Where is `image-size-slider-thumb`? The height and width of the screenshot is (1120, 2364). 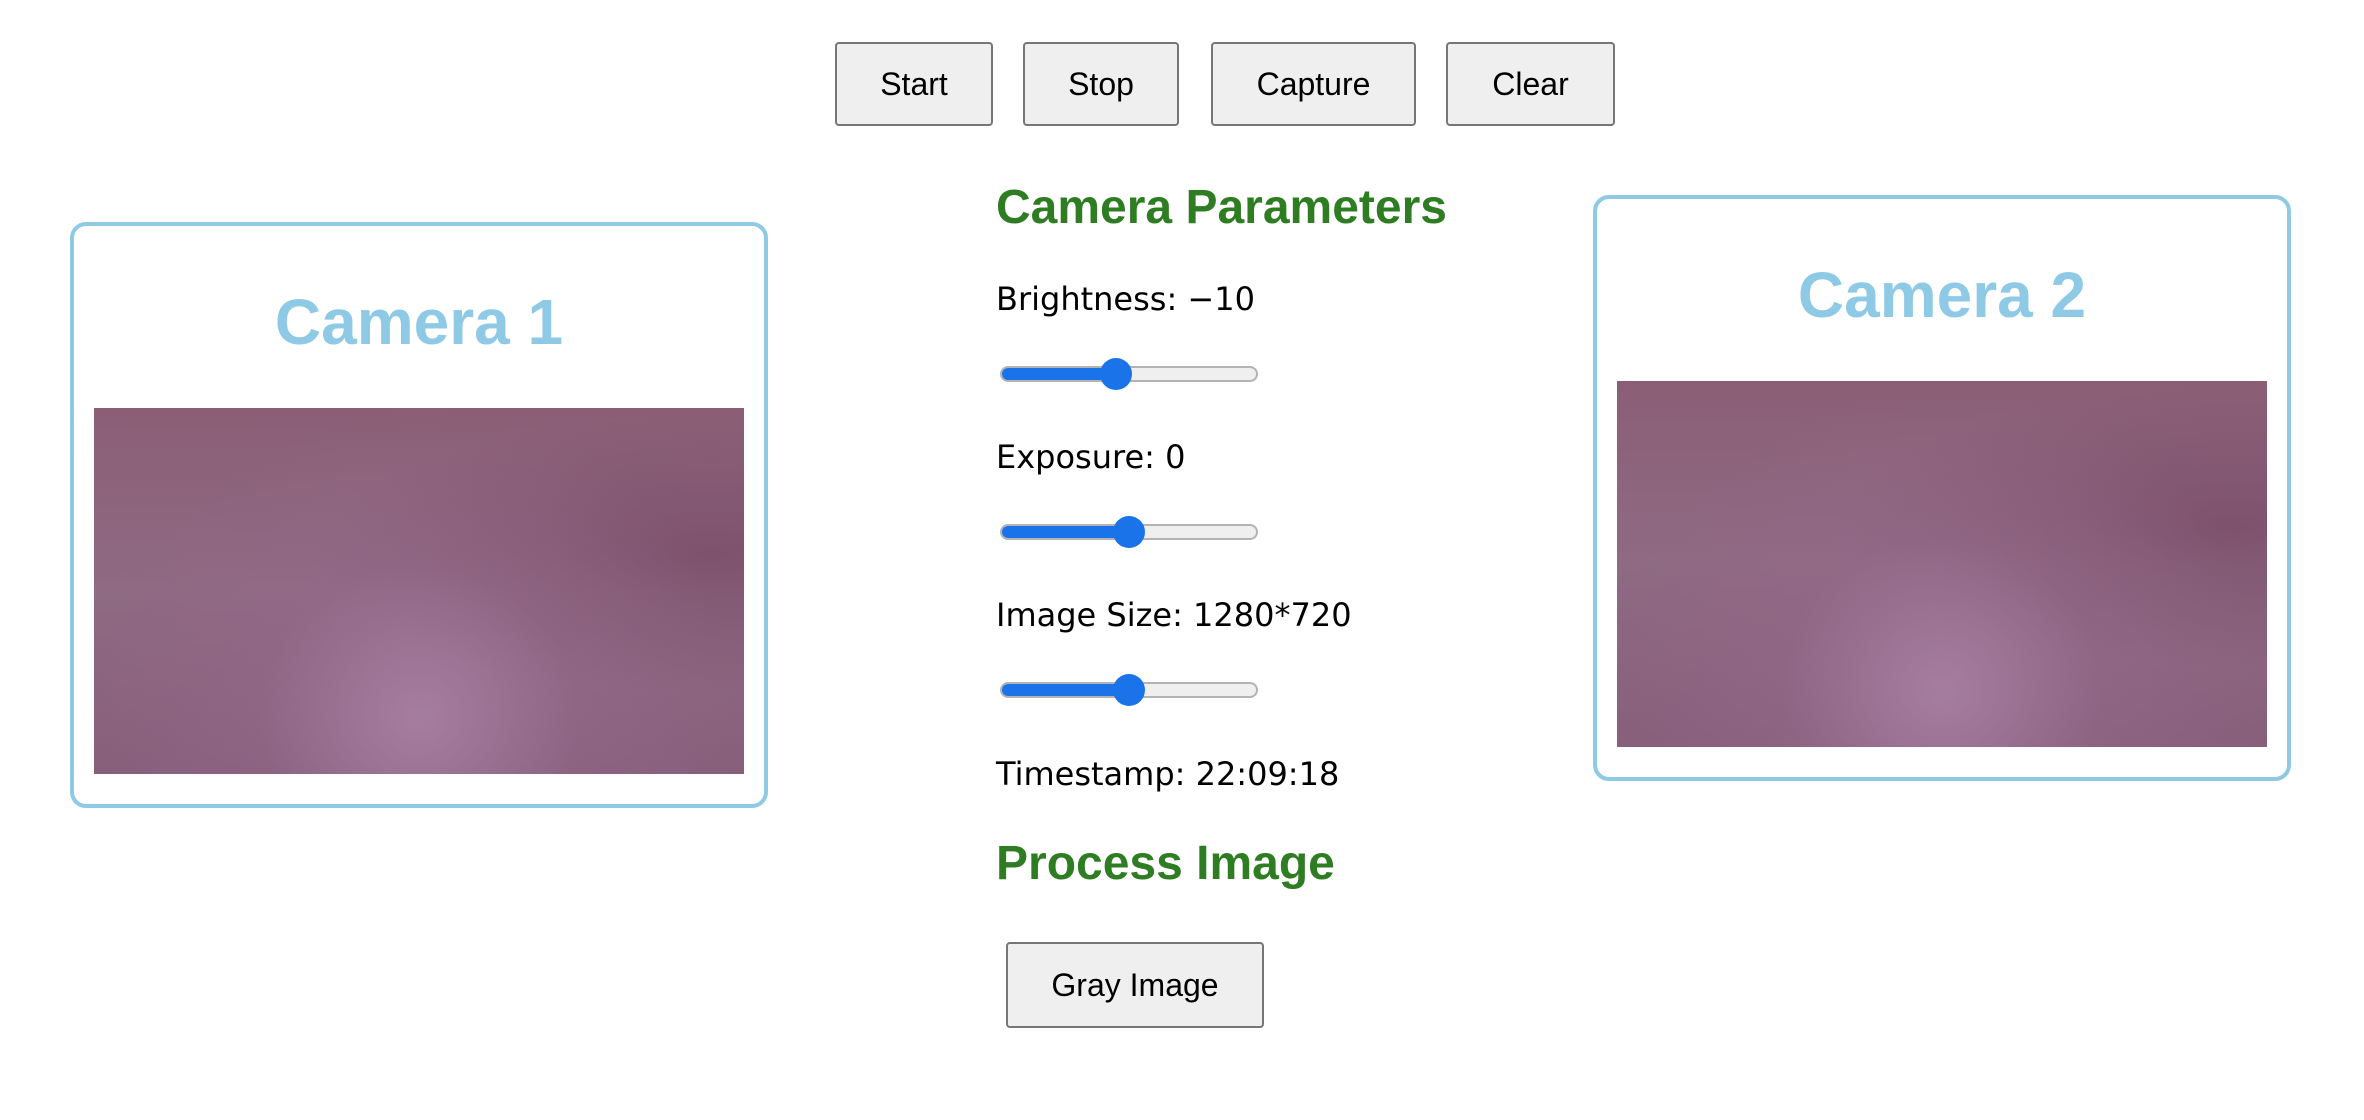
image-size-slider-thumb is located at coordinates (1129, 690).